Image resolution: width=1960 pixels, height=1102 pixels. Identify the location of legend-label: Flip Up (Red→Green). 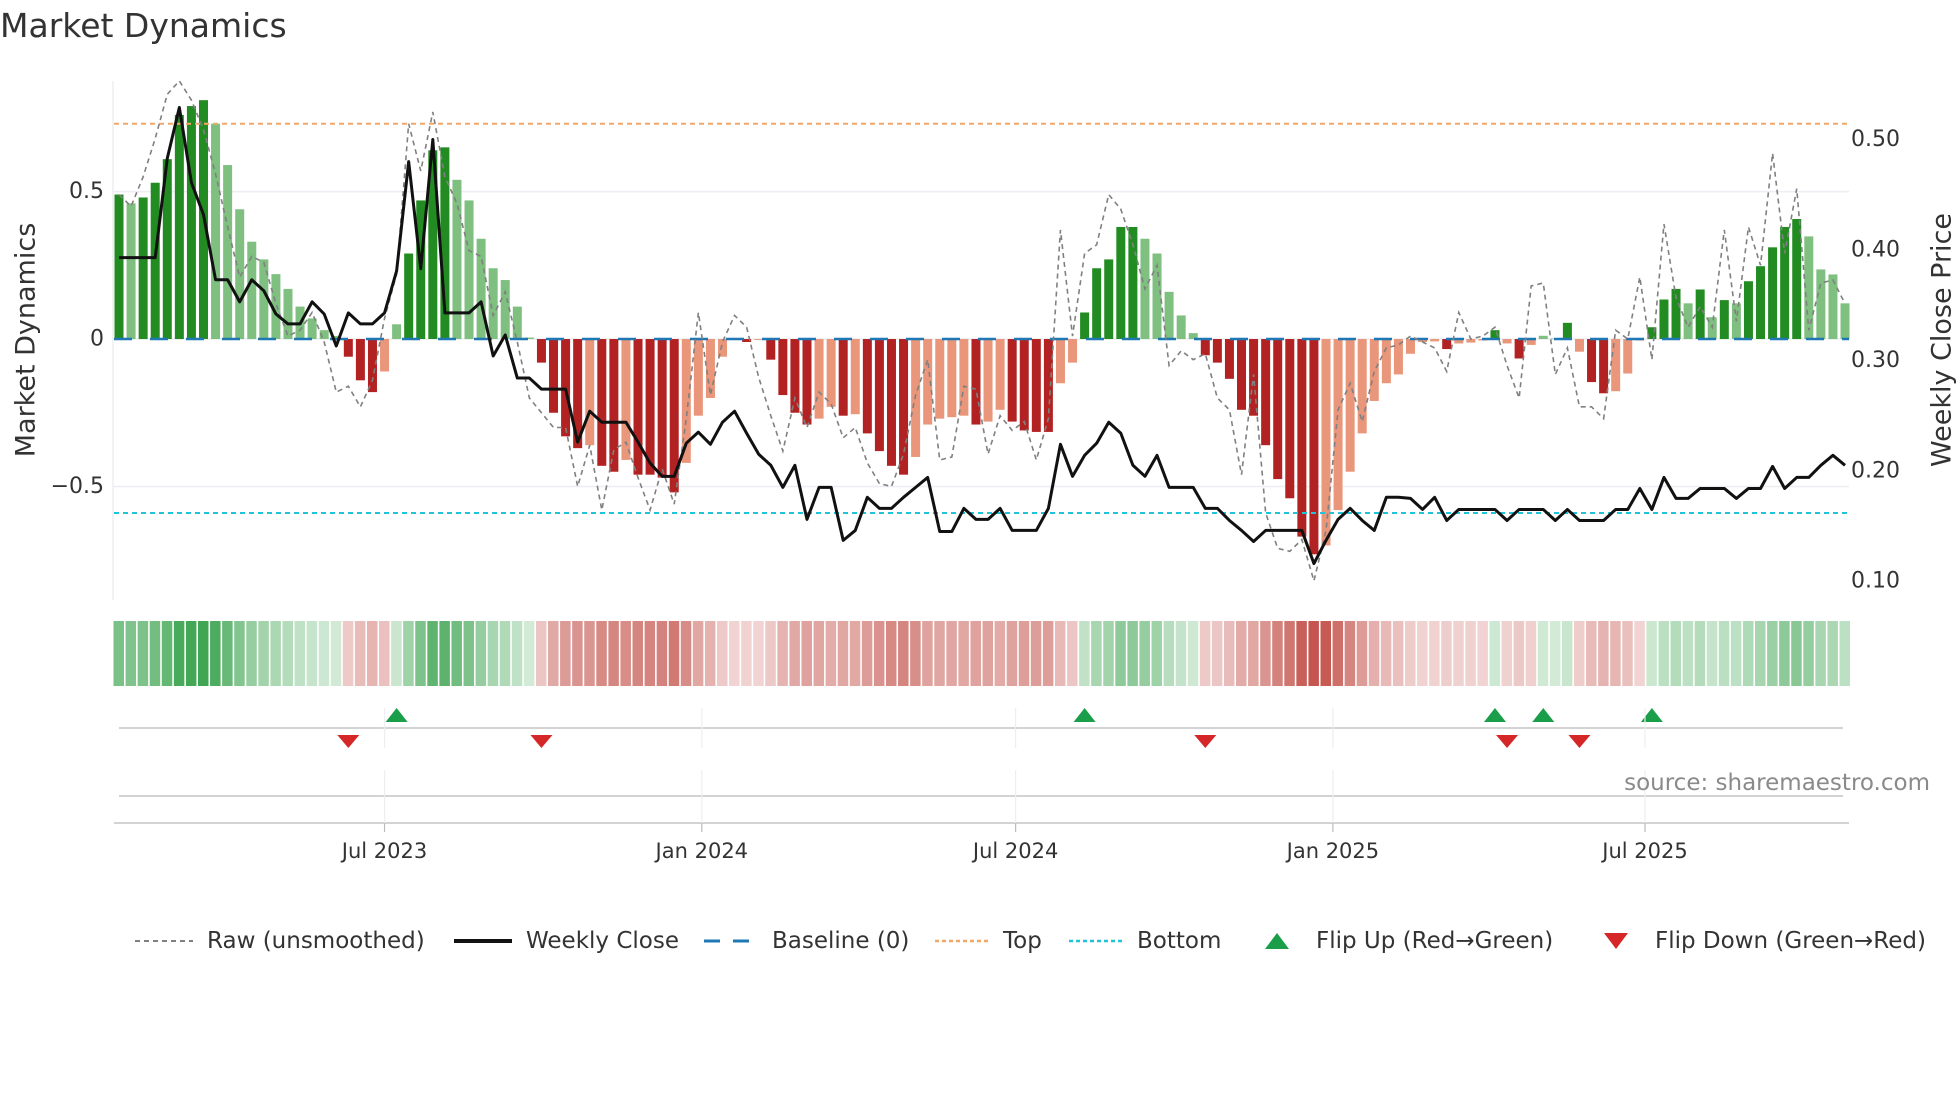
(1435, 941).